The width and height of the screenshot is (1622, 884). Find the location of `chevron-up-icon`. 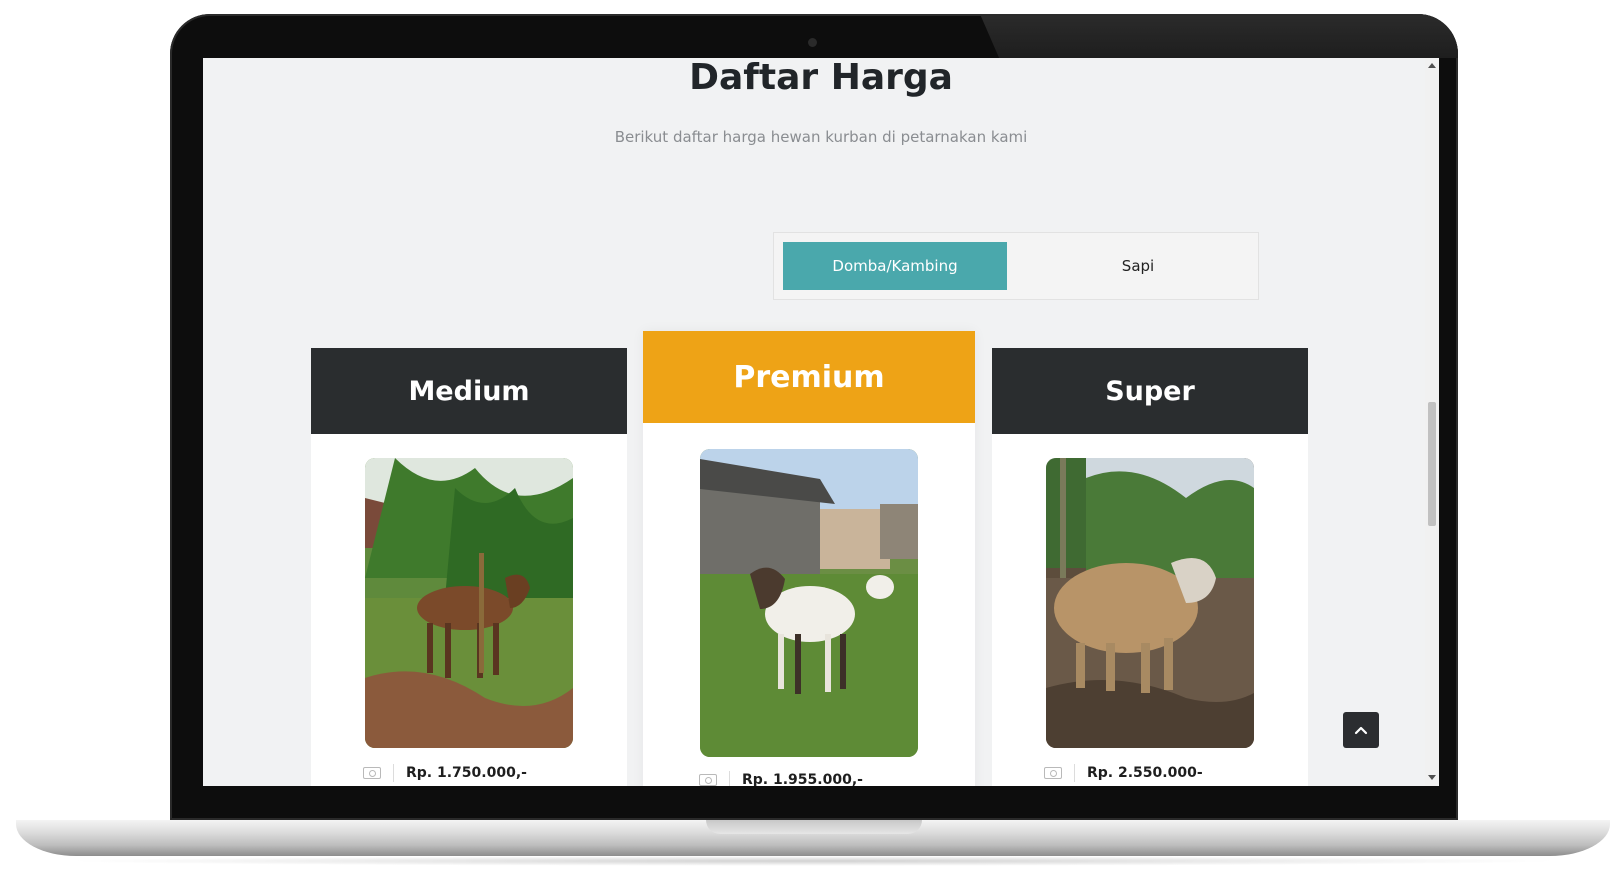

chevron-up-icon is located at coordinates (1361, 730).